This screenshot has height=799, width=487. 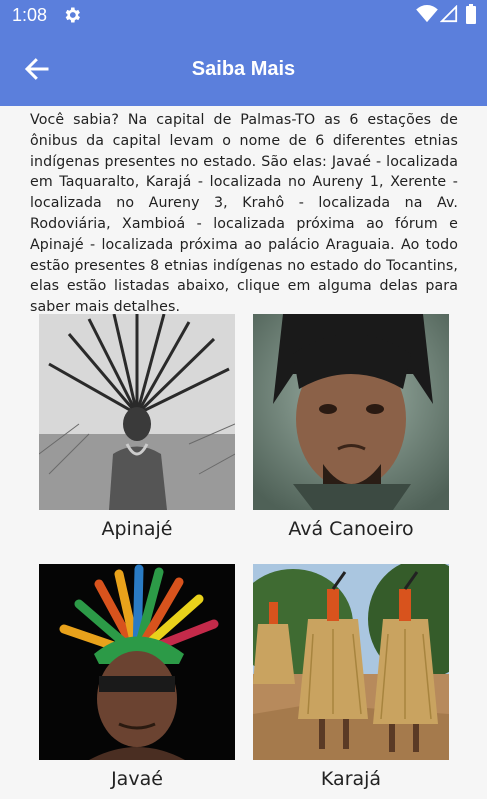 What do you see at coordinates (427, 14) in the screenshot?
I see `wifi-icon` at bounding box center [427, 14].